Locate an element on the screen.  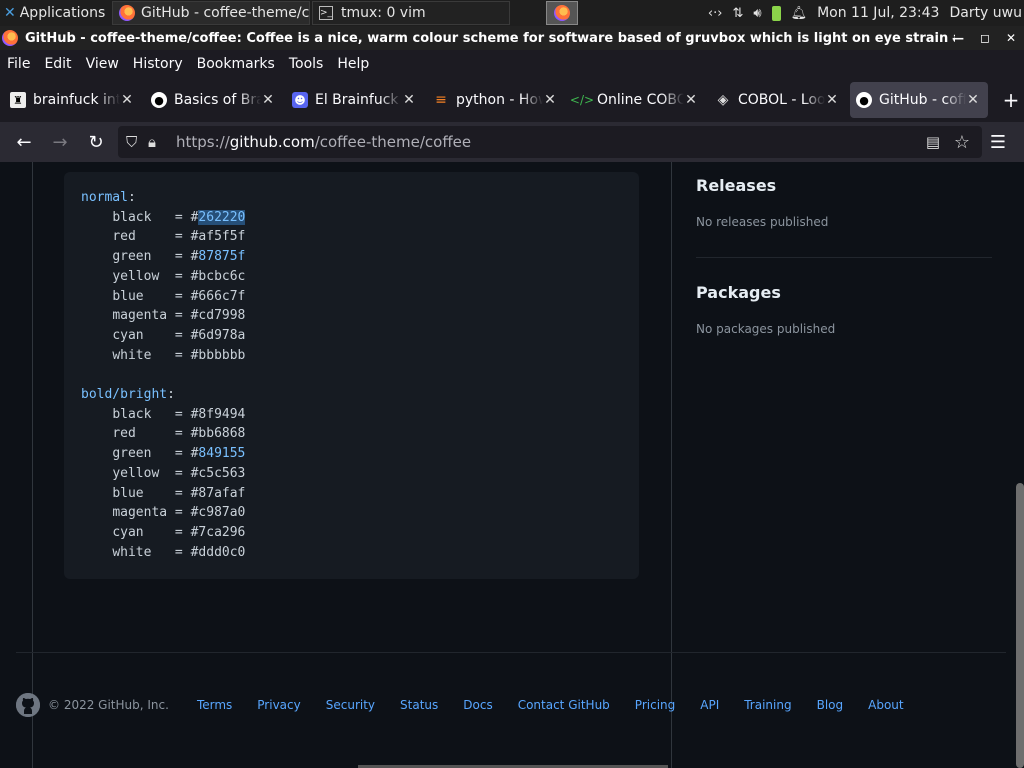
menu-edit: Edit is located at coordinates (57, 64).